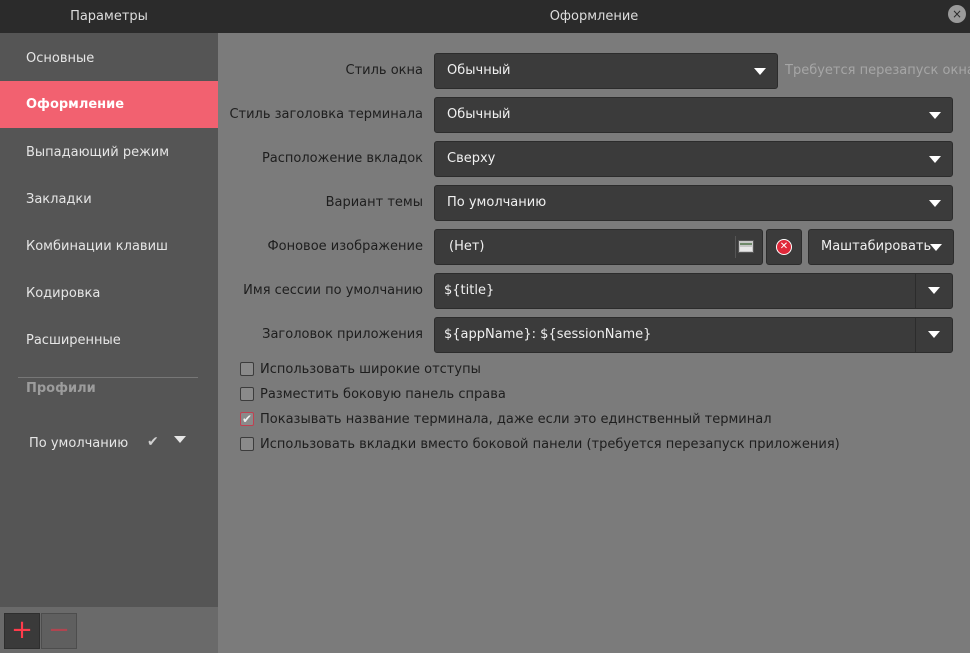 This screenshot has height=653, width=970. I want to click on profile-name: По умолчанию, so click(79, 443).